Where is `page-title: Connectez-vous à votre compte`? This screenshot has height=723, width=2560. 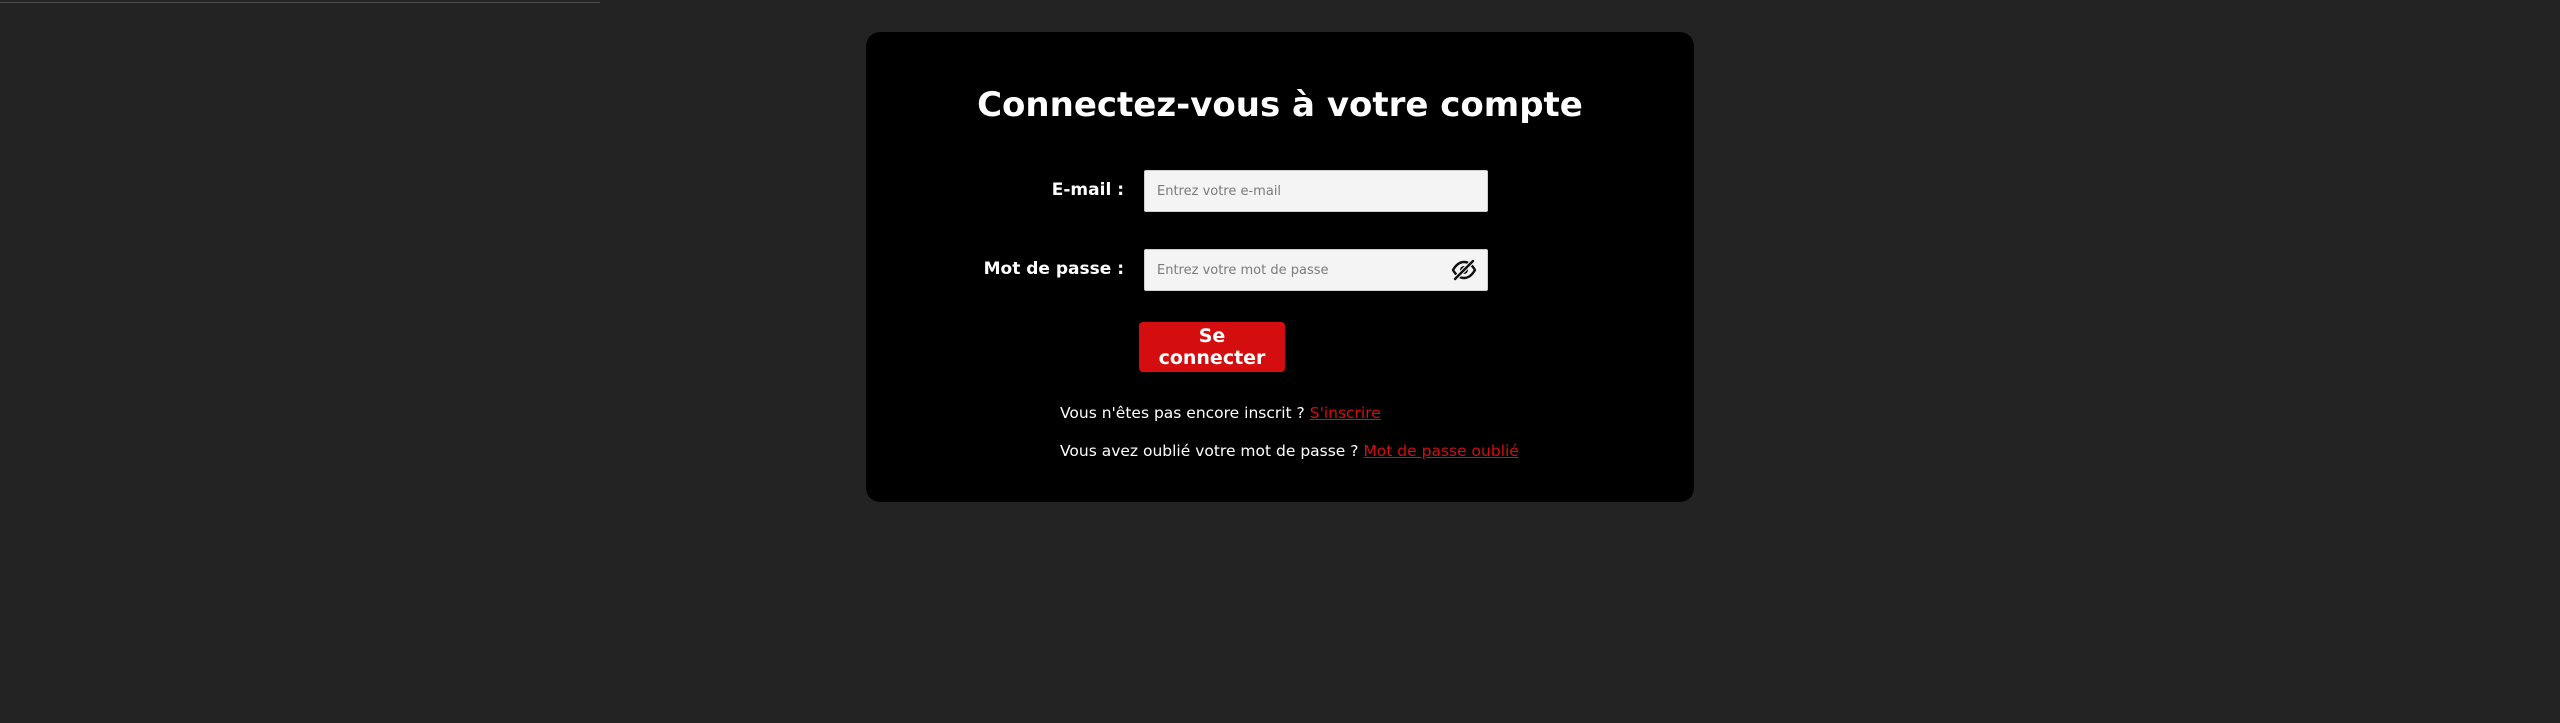
page-title: Connectez-vous à votre compte is located at coordinates (1280, 105).